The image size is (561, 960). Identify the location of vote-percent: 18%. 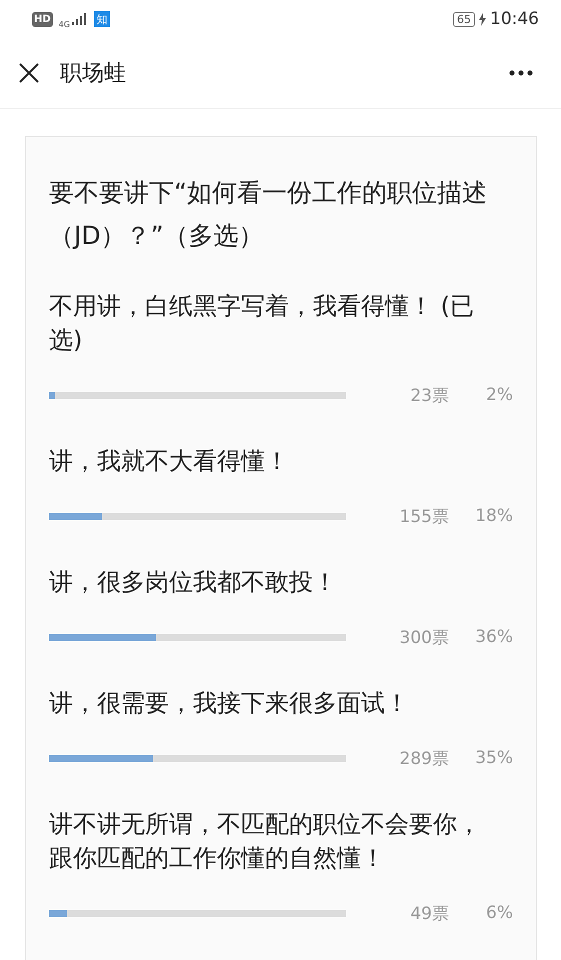
(493, 516).